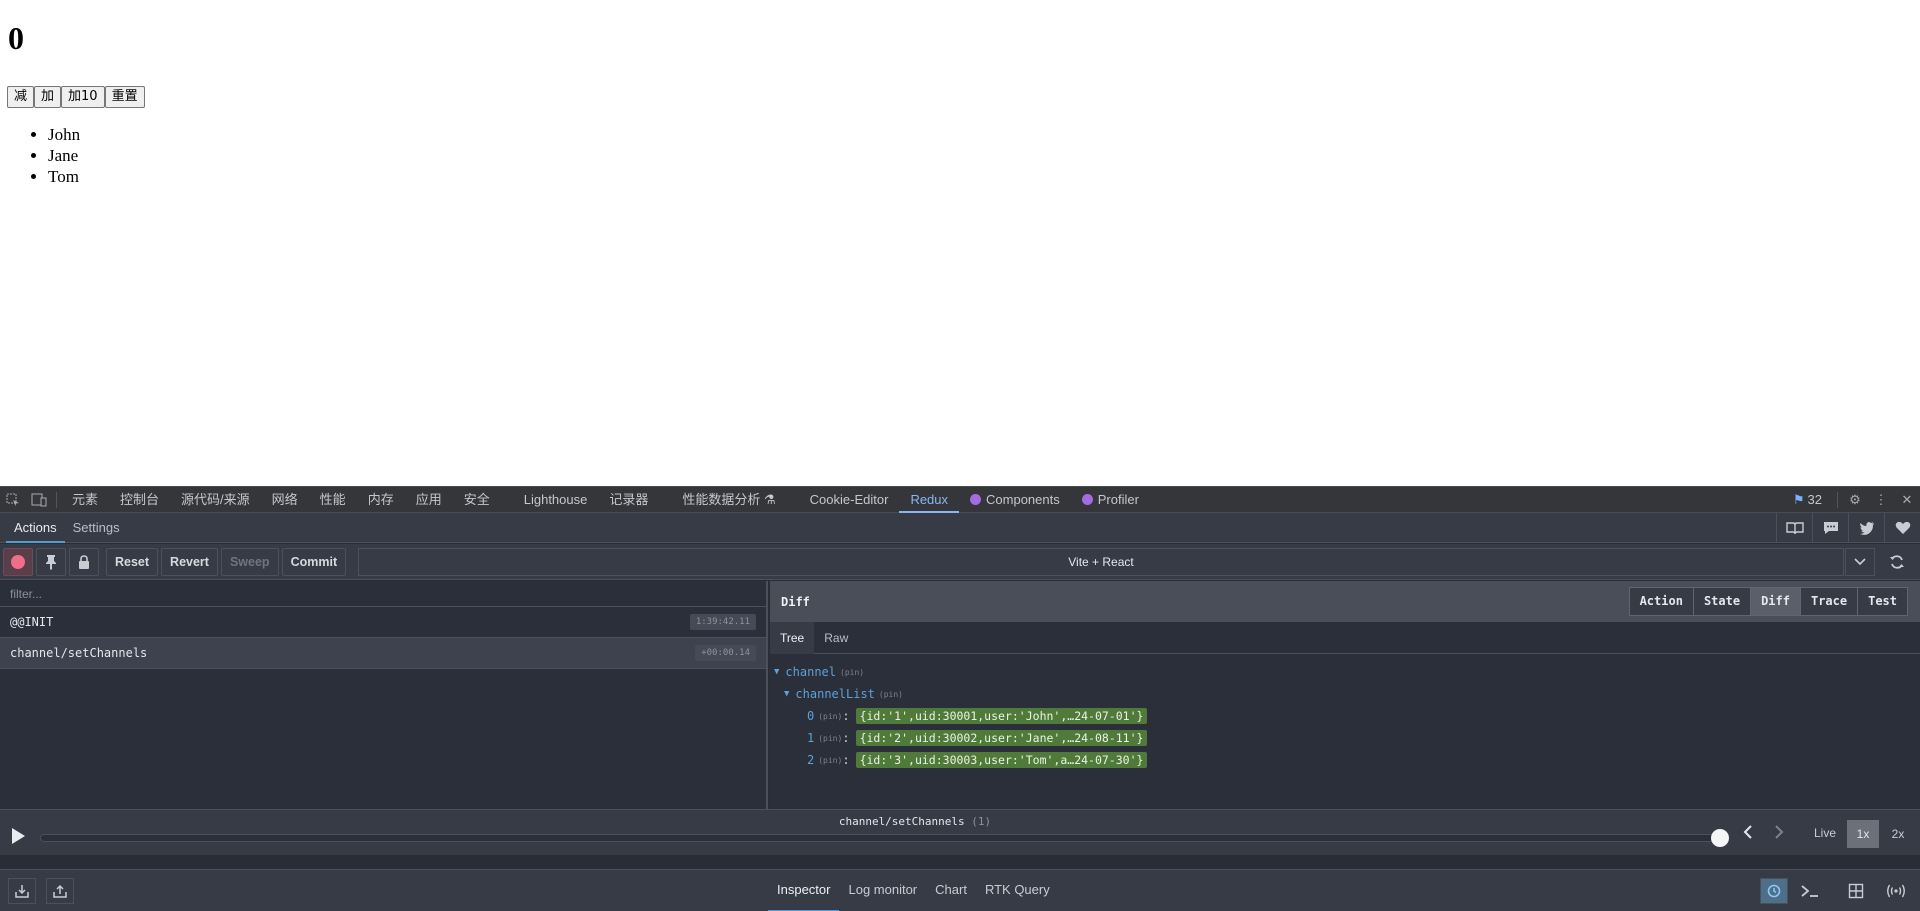 The image size is (1920, 911). Describe the element at coordinates (1015, 500) in the screenshot. I see `tab-components: Components` at that location.